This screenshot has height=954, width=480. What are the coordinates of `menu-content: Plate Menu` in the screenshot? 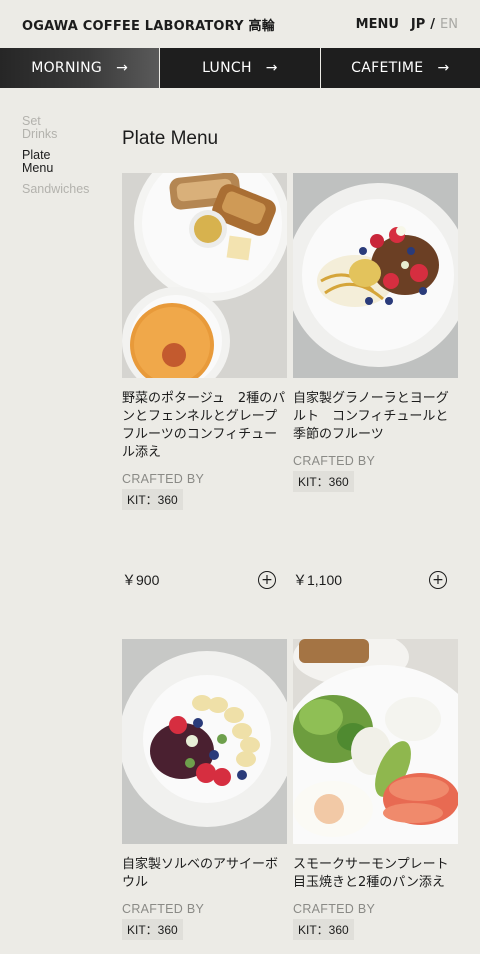 It's located at (292, 139).